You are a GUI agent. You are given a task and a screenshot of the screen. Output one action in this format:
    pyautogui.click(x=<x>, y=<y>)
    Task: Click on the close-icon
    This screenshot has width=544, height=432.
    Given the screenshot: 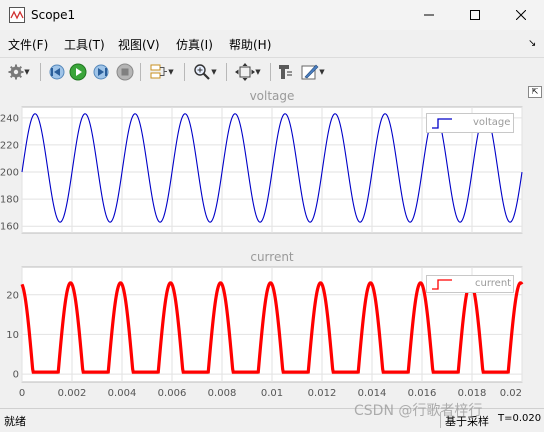 What is the action you would take?
    pyautogui.click(x=521, y=15)
    